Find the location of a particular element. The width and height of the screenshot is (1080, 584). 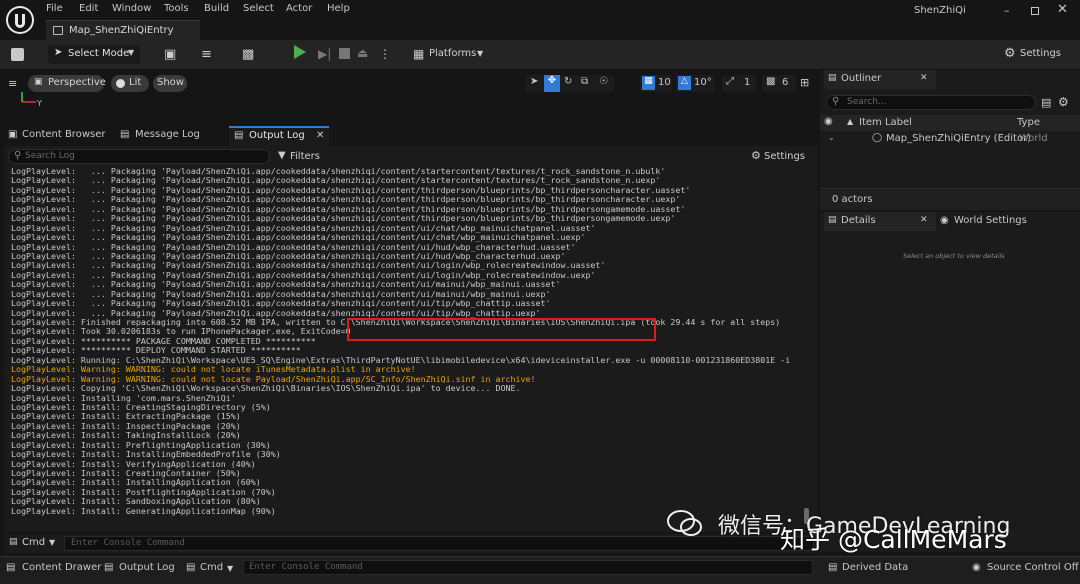

show-label: Show is located at coordinates (170, 82).